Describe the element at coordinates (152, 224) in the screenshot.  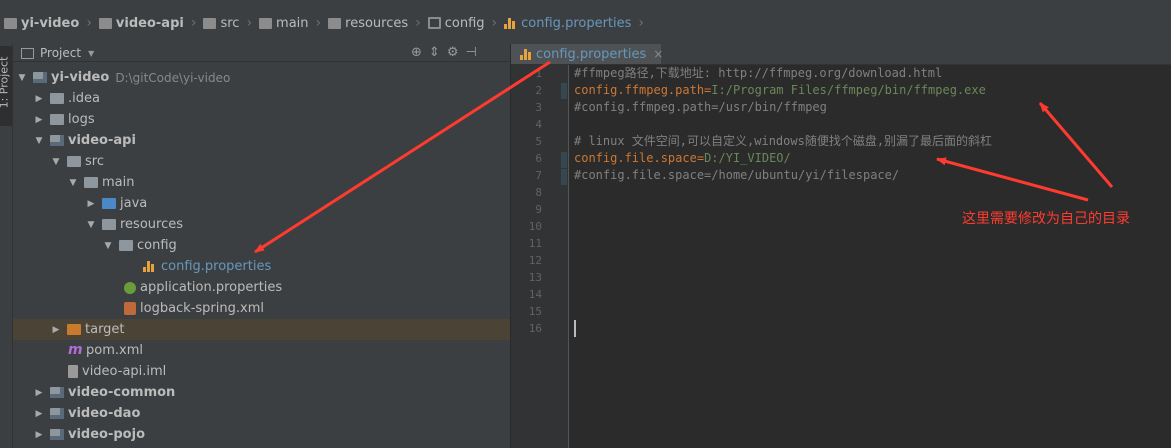
I see `tree-item-label: resources` at that location.